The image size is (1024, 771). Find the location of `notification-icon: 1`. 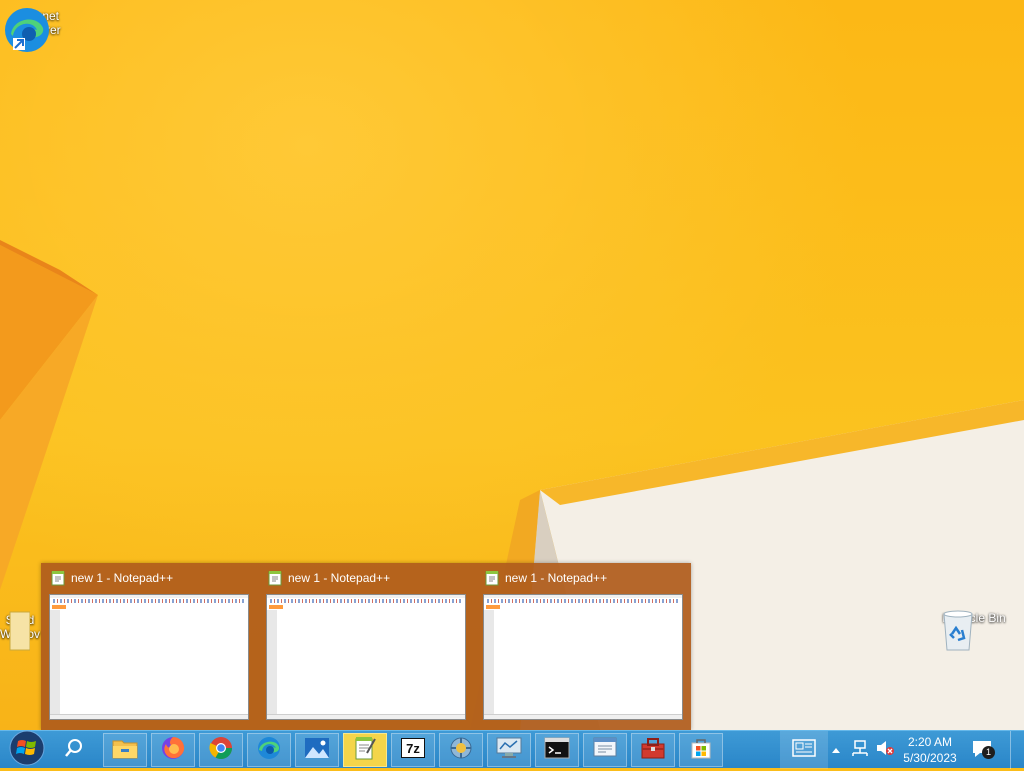

notification-icon: 1 is located at coordinates (983, 750).